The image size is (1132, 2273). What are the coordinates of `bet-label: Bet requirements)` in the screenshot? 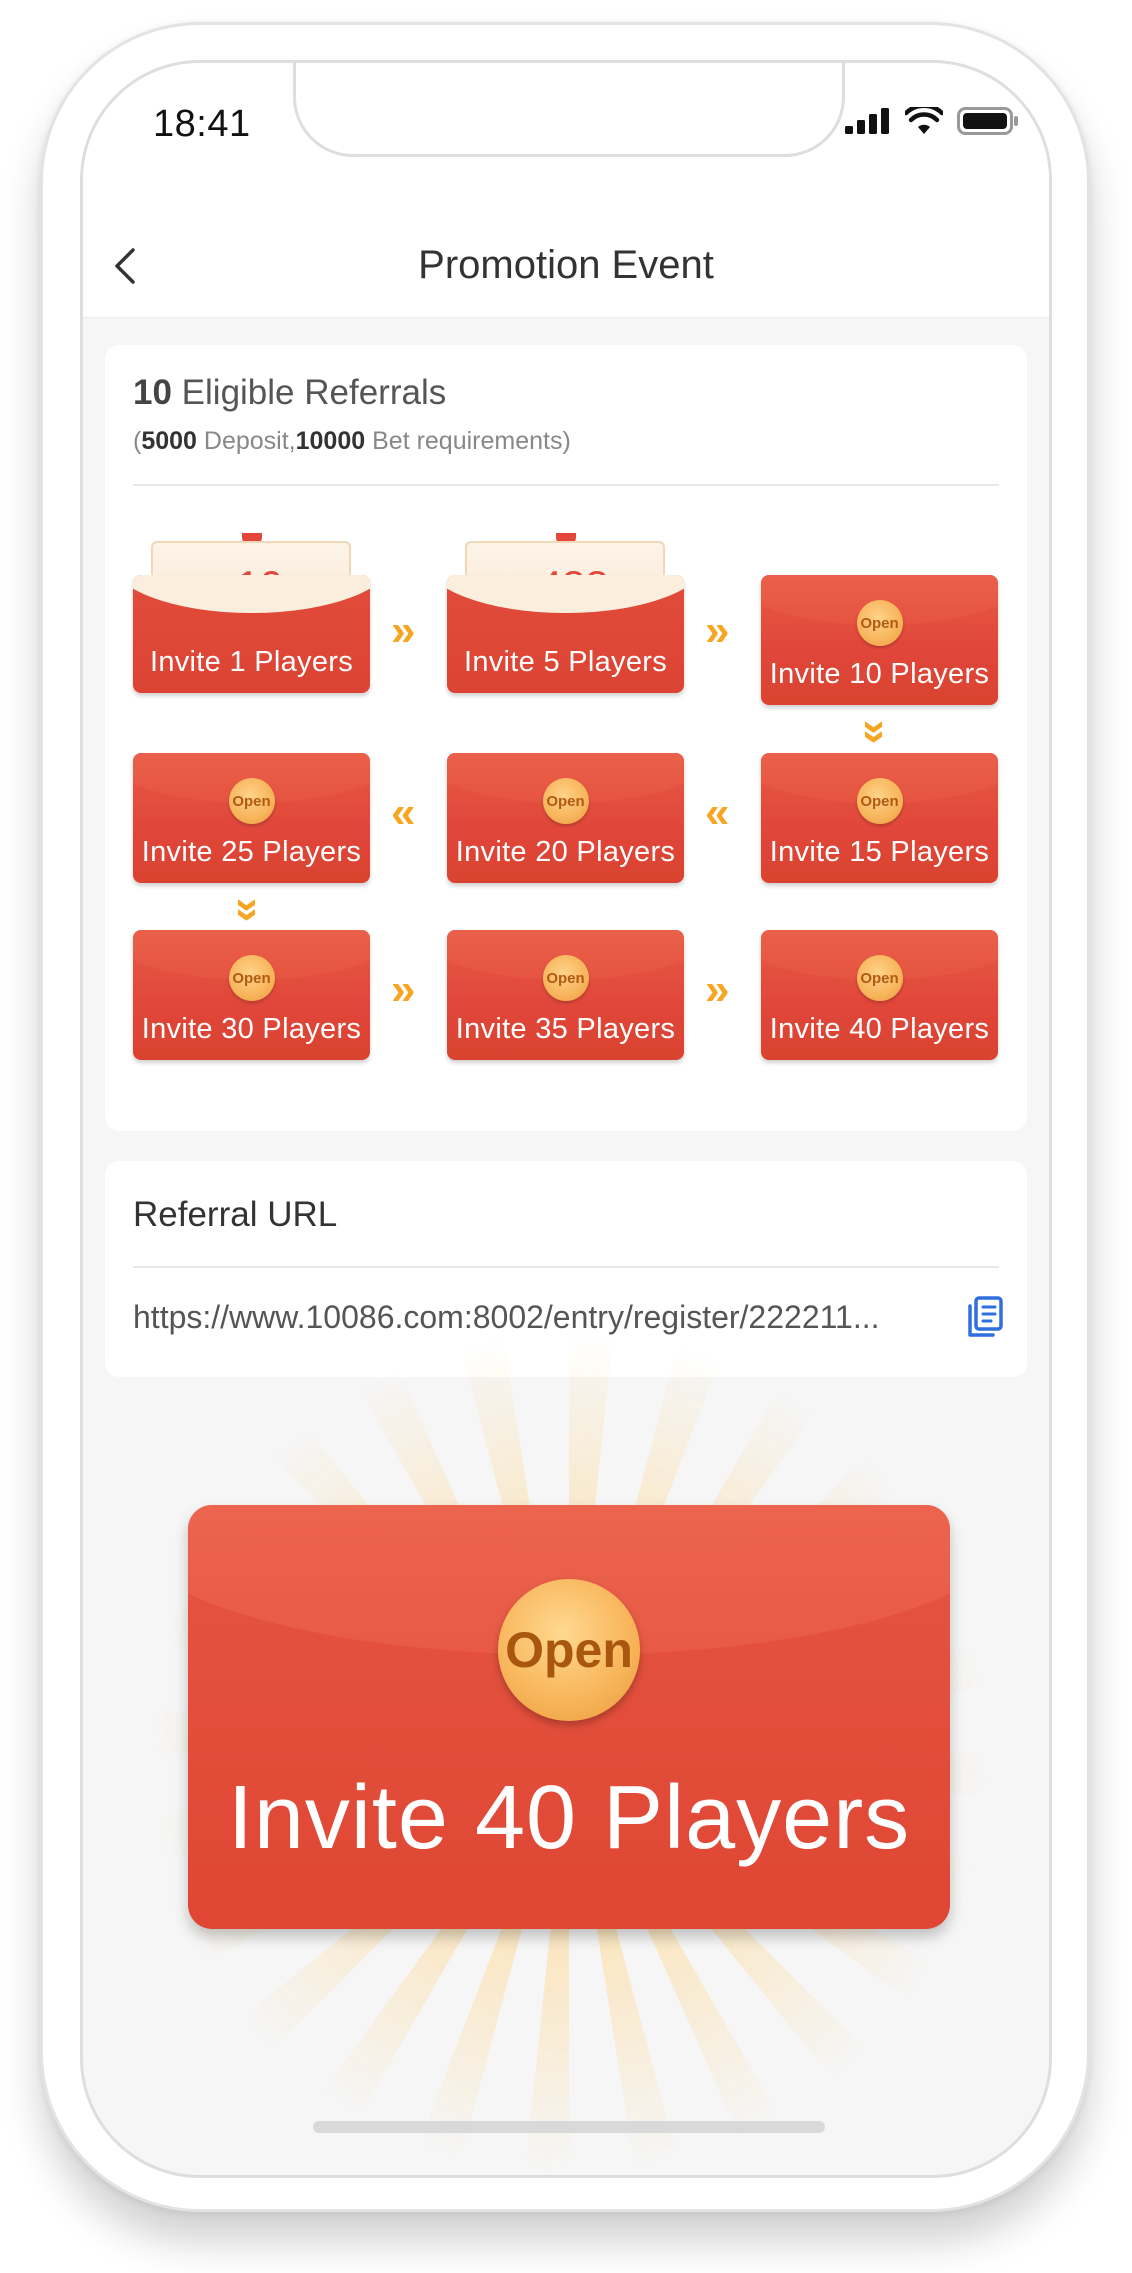 It's located at (471, 441).